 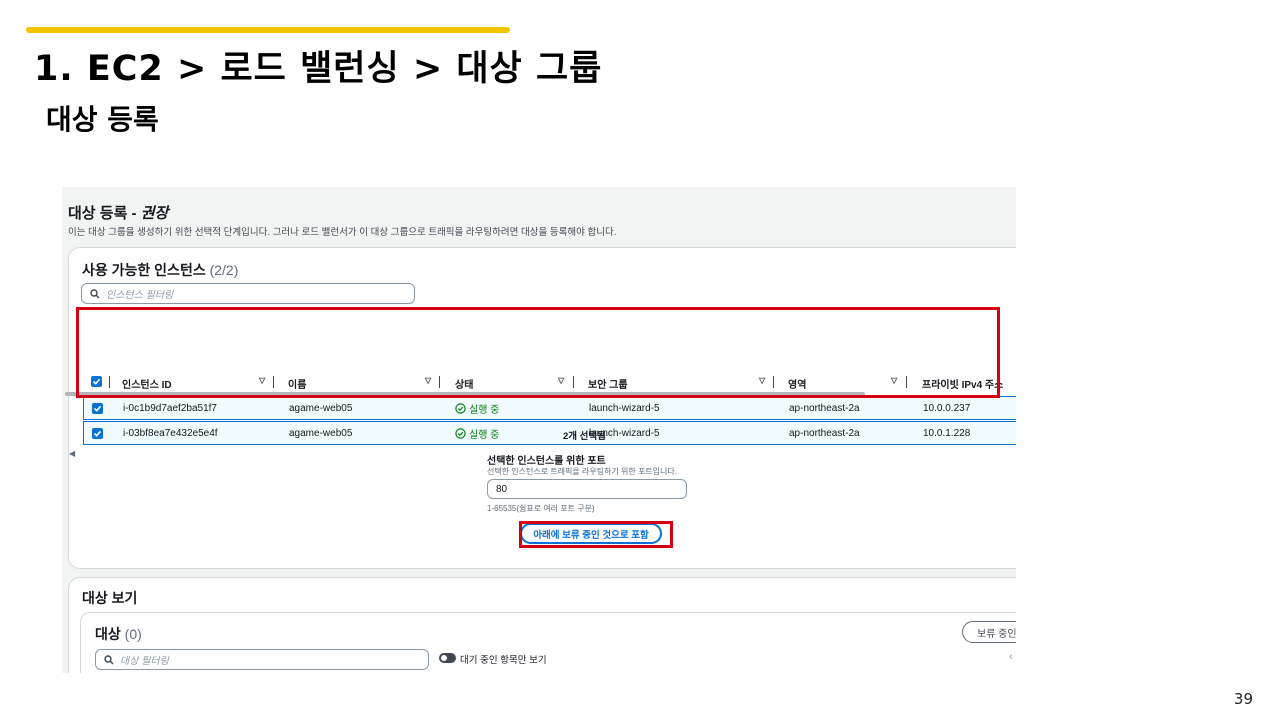 I want to click on targets-title: 대상 (0), so click(x=118, y=634).